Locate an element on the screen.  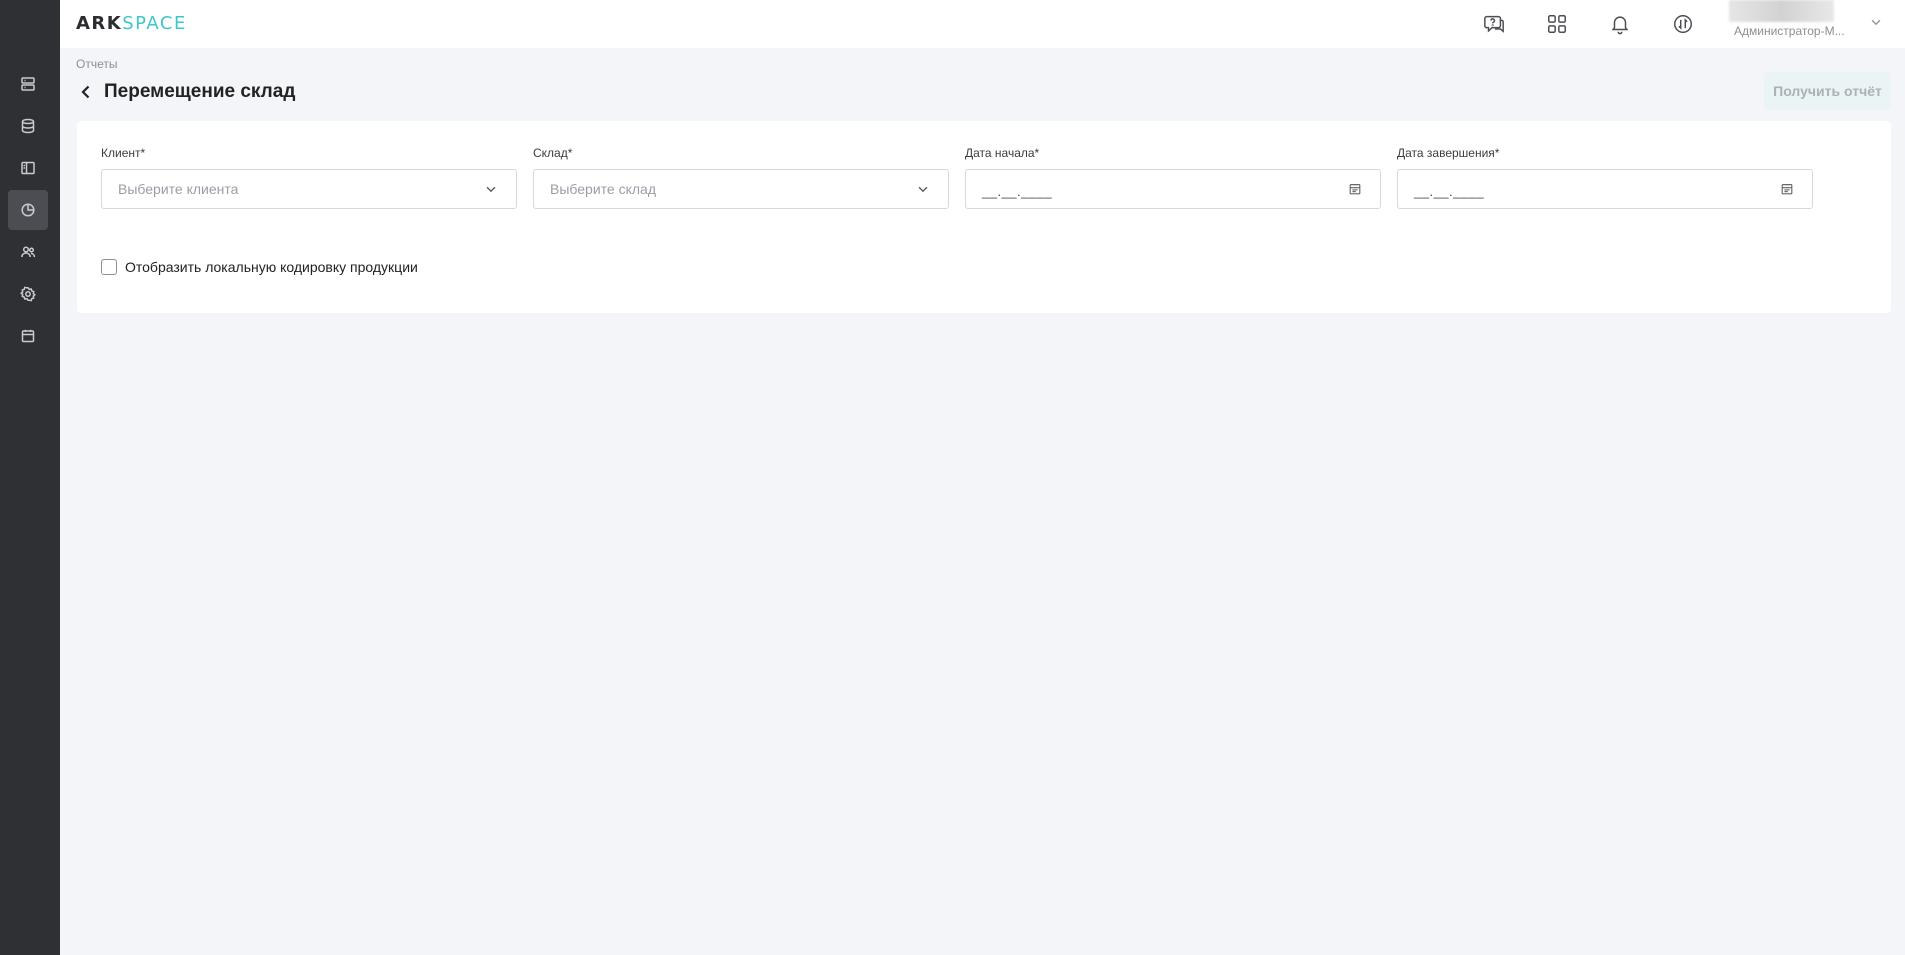
local-encoding-checkbox is located at coordinates (109, 267).